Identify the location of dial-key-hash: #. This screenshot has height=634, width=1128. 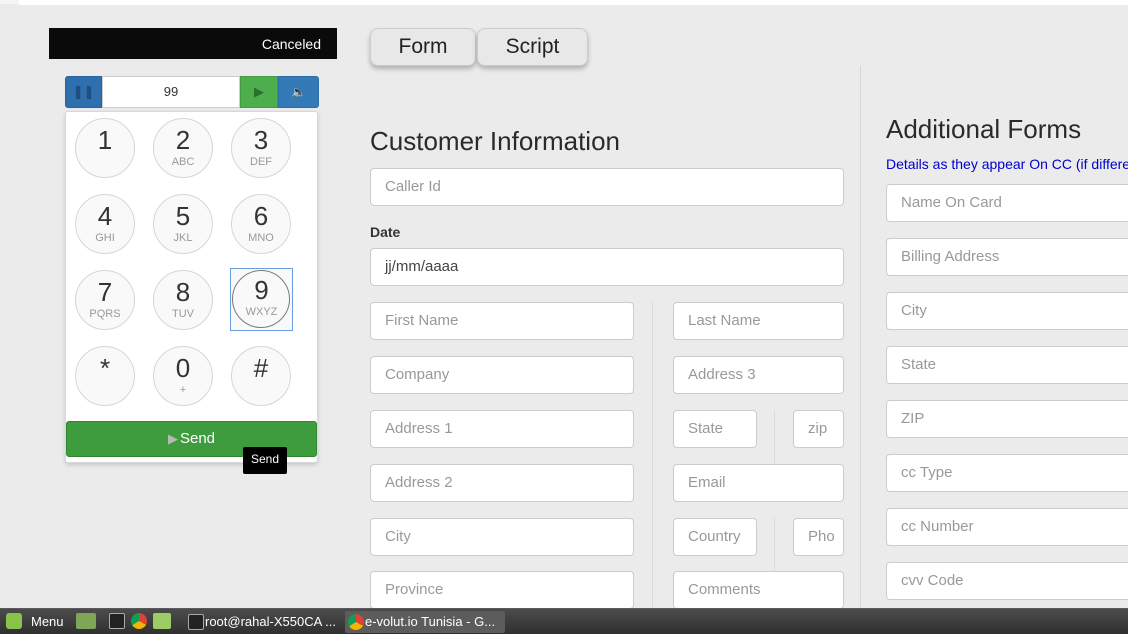
(261, 376).